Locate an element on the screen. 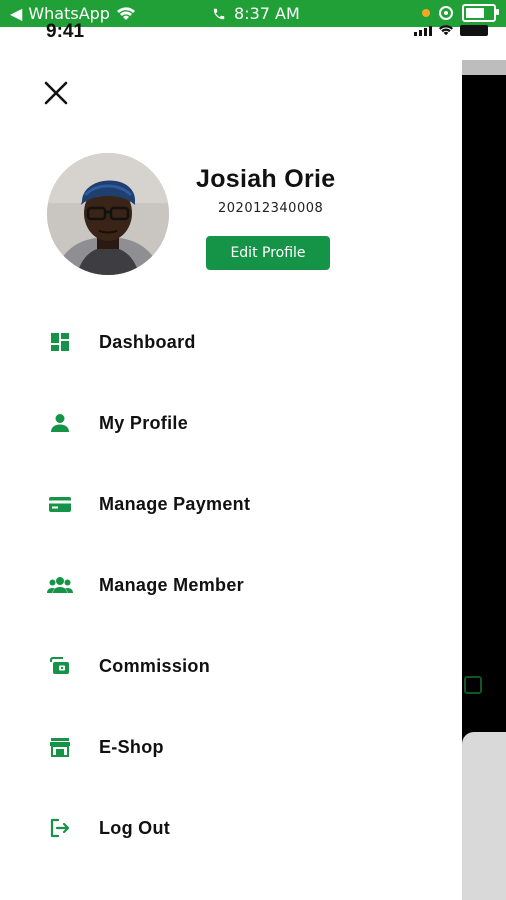  ios-status-bar: 9:41 is located at coordinates (253, 34).